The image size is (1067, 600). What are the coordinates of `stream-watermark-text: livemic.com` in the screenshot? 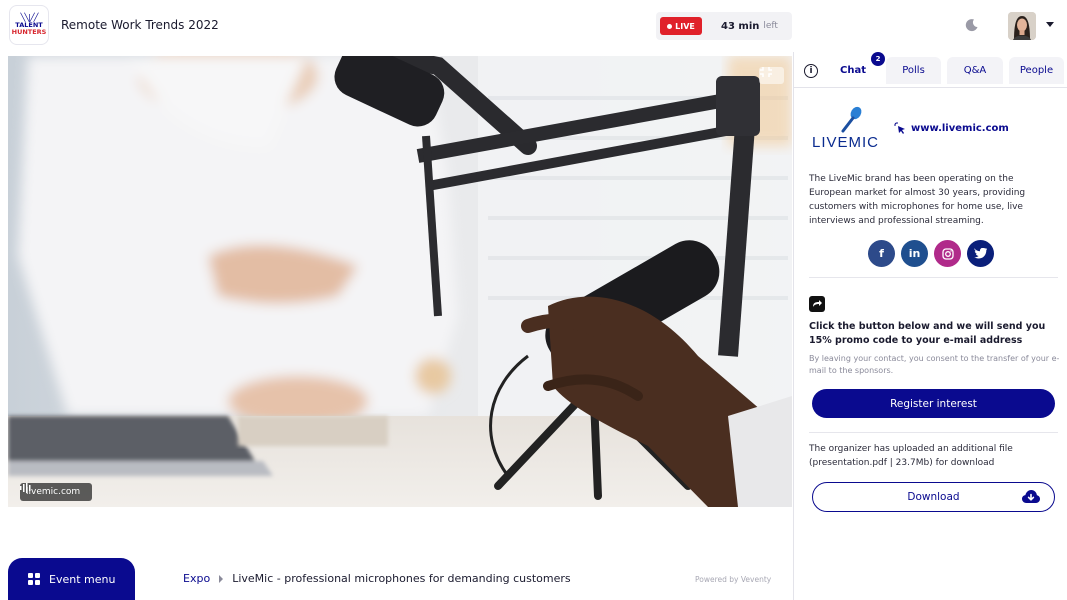 It's located at (53, 492).